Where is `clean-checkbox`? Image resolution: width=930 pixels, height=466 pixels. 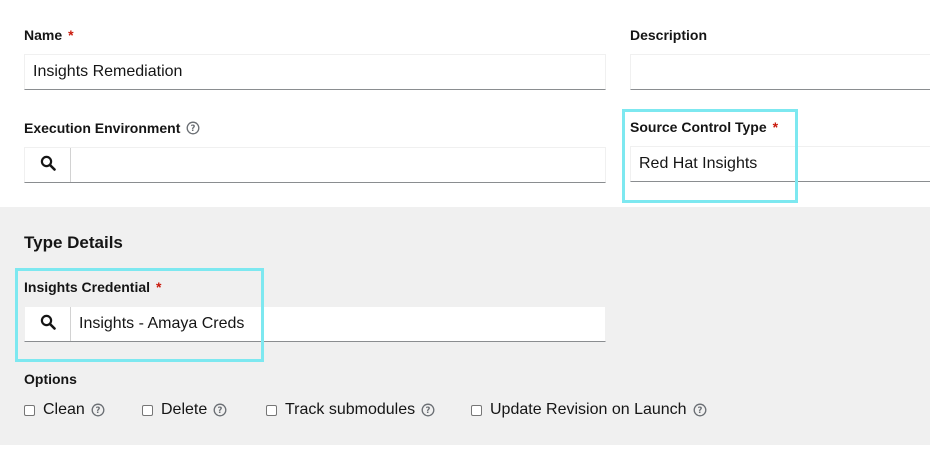 clean-checkbox is located at coordinates (29, 410).